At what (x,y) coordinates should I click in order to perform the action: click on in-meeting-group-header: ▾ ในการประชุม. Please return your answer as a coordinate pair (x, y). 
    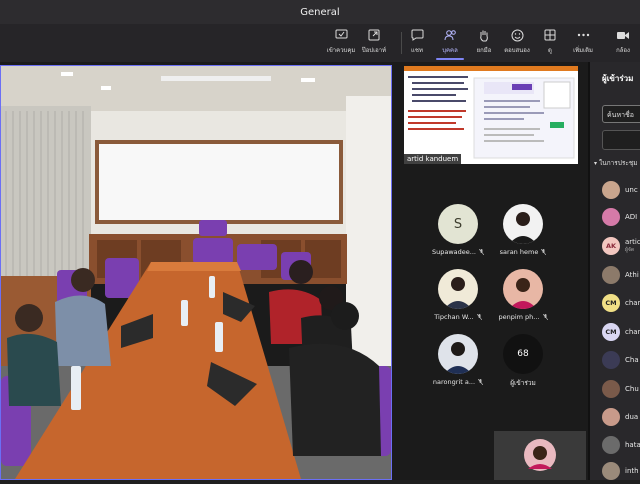
    Looking at the image, I should click on (616, 163).